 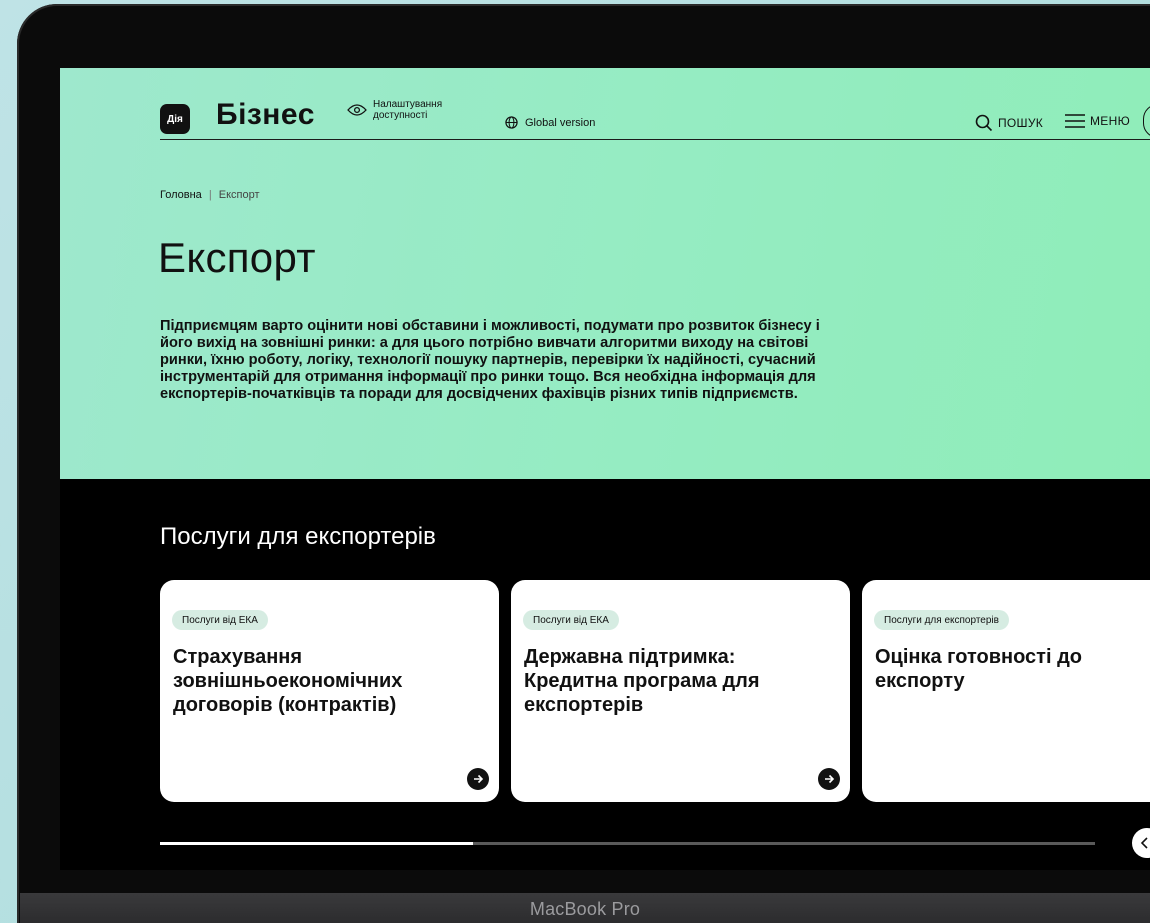 What do you see at coordinates (984, 123) in the screenshot?
I see `search-icon` at bounding box center [984, 123].